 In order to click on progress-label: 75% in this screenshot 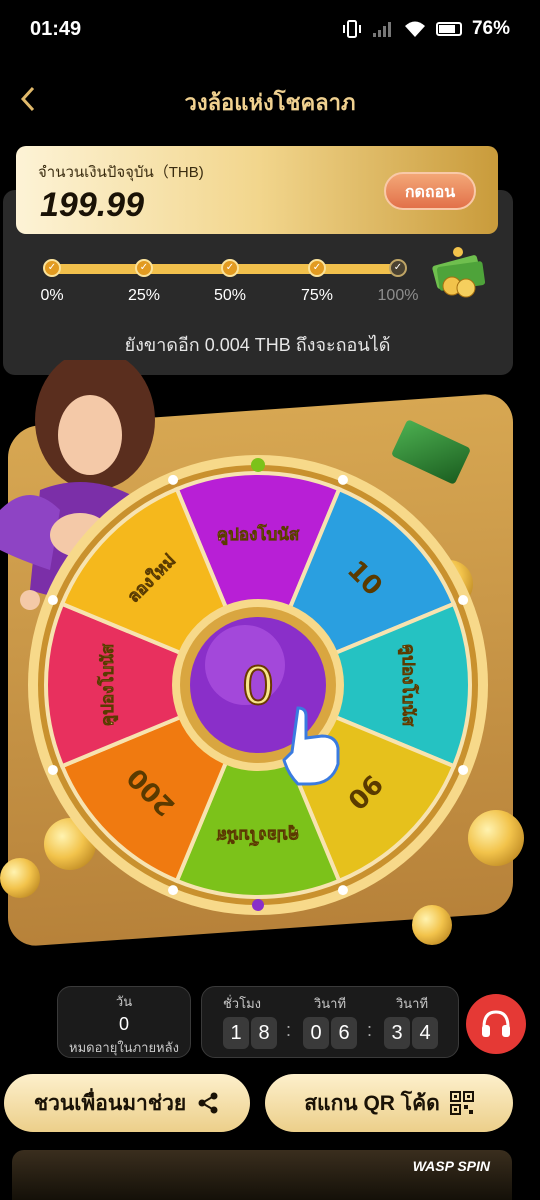, I will do `click(317, 295)`.